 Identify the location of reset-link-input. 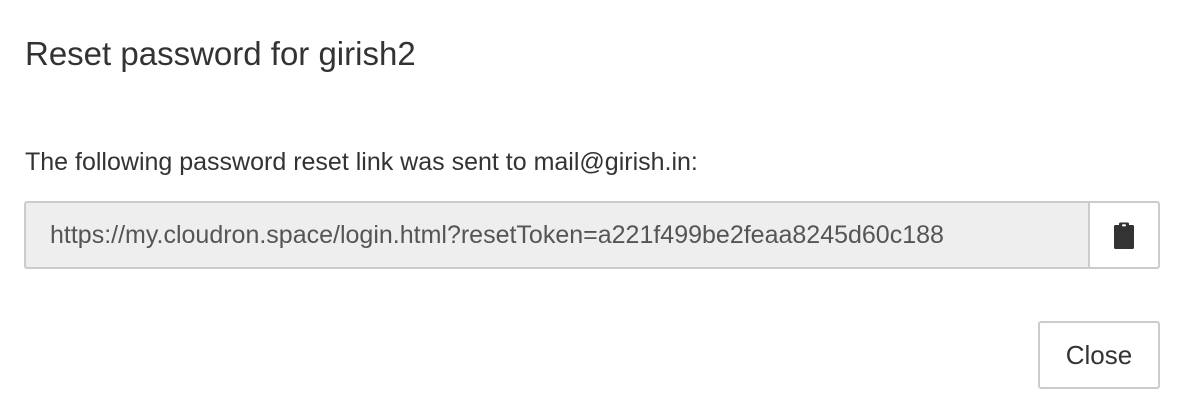
(556, 235).